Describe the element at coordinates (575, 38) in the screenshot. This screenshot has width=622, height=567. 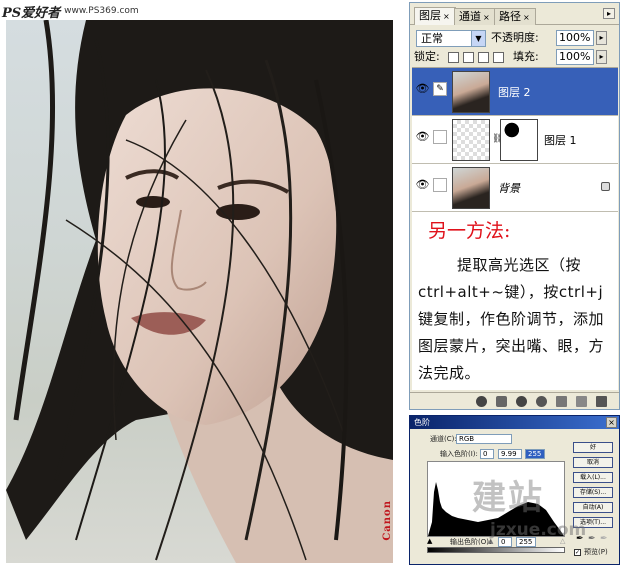
I see `opacity-input: 100%` at that location.